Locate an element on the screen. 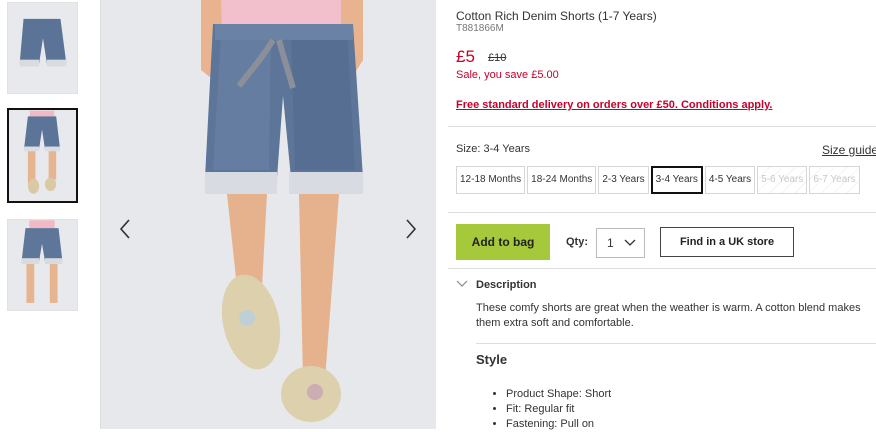  original-price: £10 is located at coordinates (497, 58).